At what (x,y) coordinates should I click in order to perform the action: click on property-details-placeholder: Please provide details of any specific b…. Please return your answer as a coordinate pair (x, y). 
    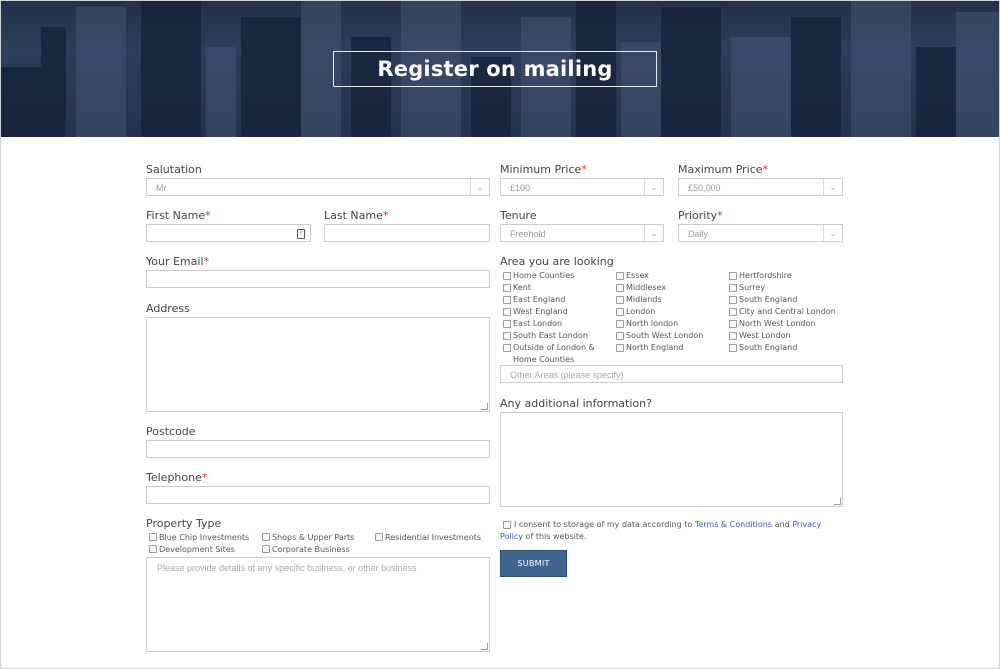
    Looking at the image, I should click on (287, 568).